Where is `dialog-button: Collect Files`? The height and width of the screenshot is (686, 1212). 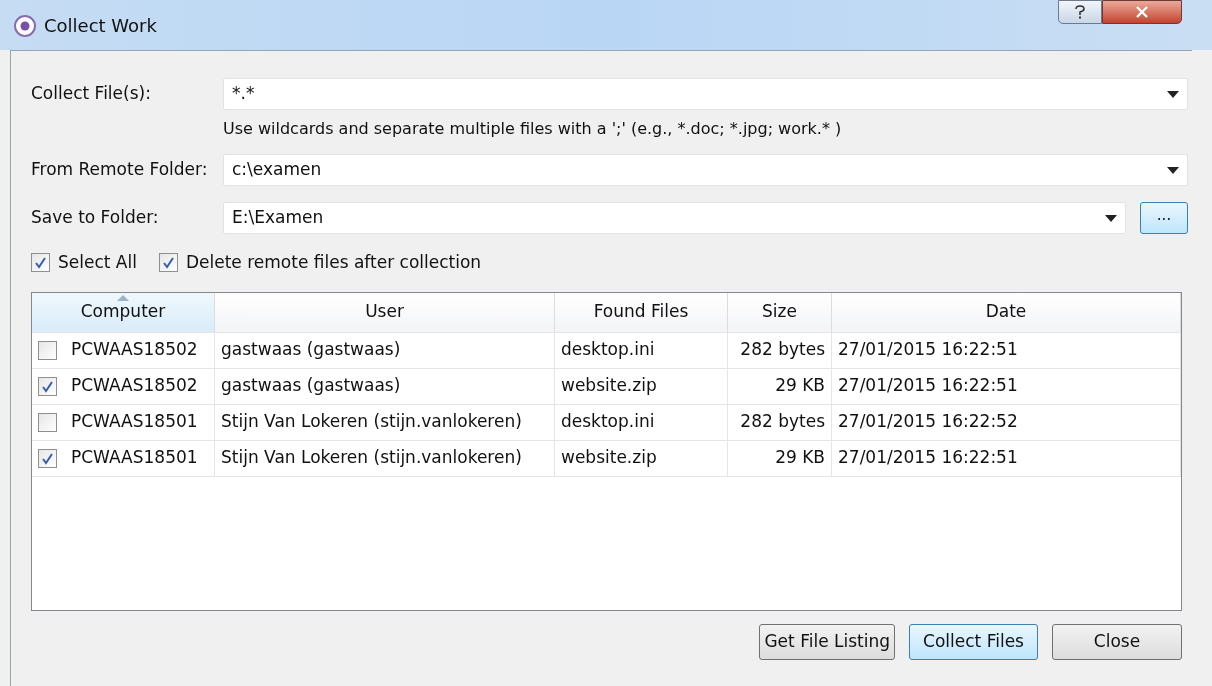 dialog-button: Collect Files is located at coordinates (973, 641).